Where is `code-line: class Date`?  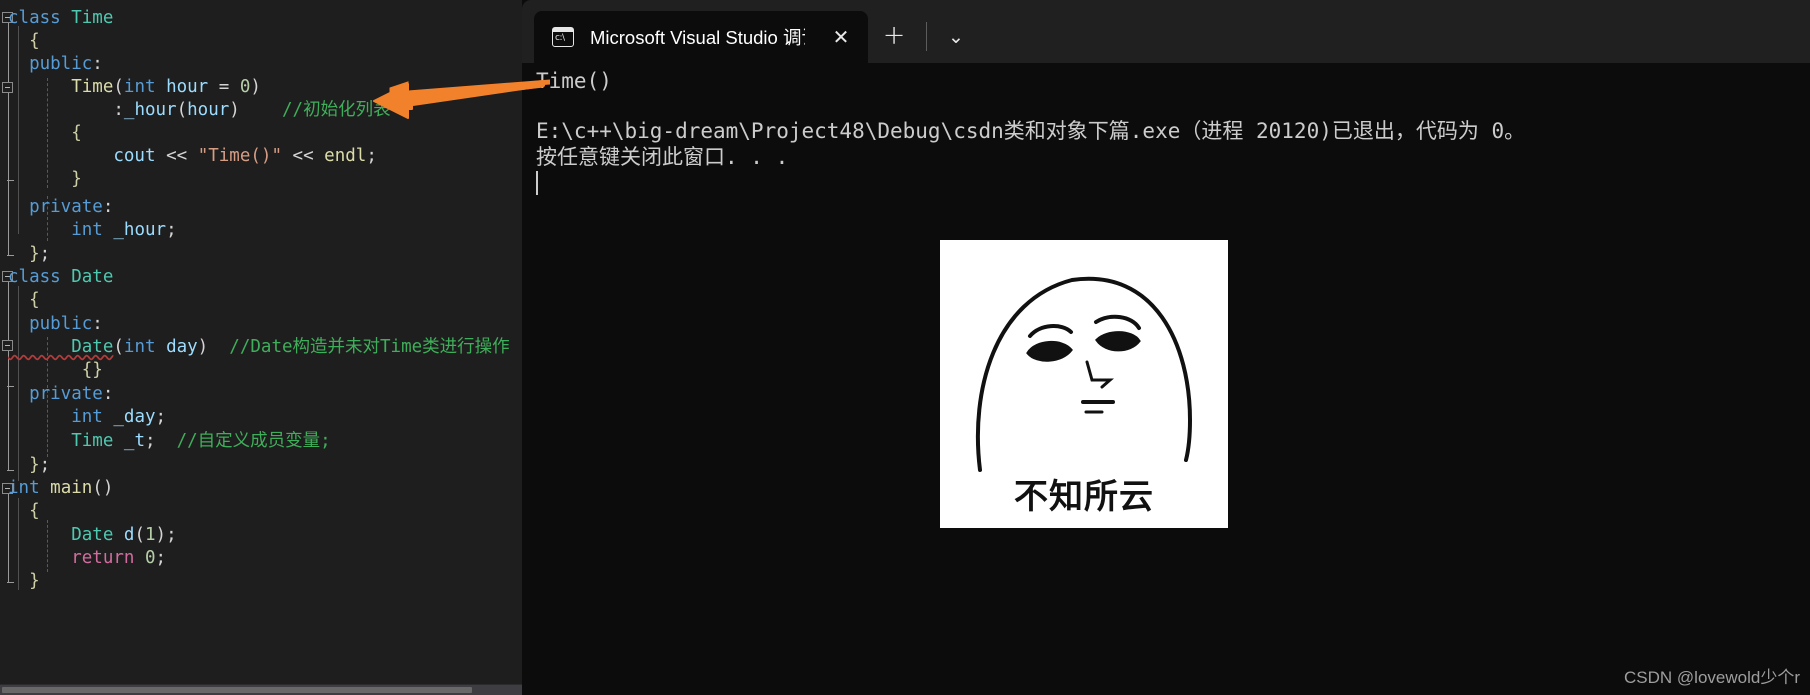 code-line: class Date is located at coordinates (261, 277).